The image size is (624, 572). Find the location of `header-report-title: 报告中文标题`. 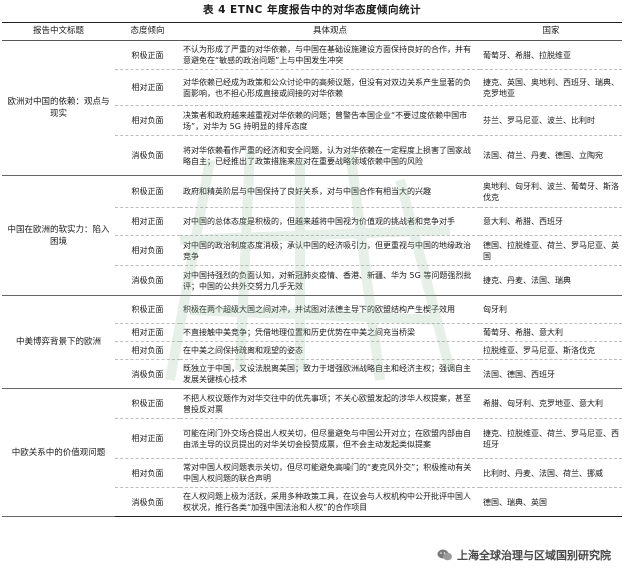

header-report-title: 报告中文标题 is located at coordinates (58, 31).